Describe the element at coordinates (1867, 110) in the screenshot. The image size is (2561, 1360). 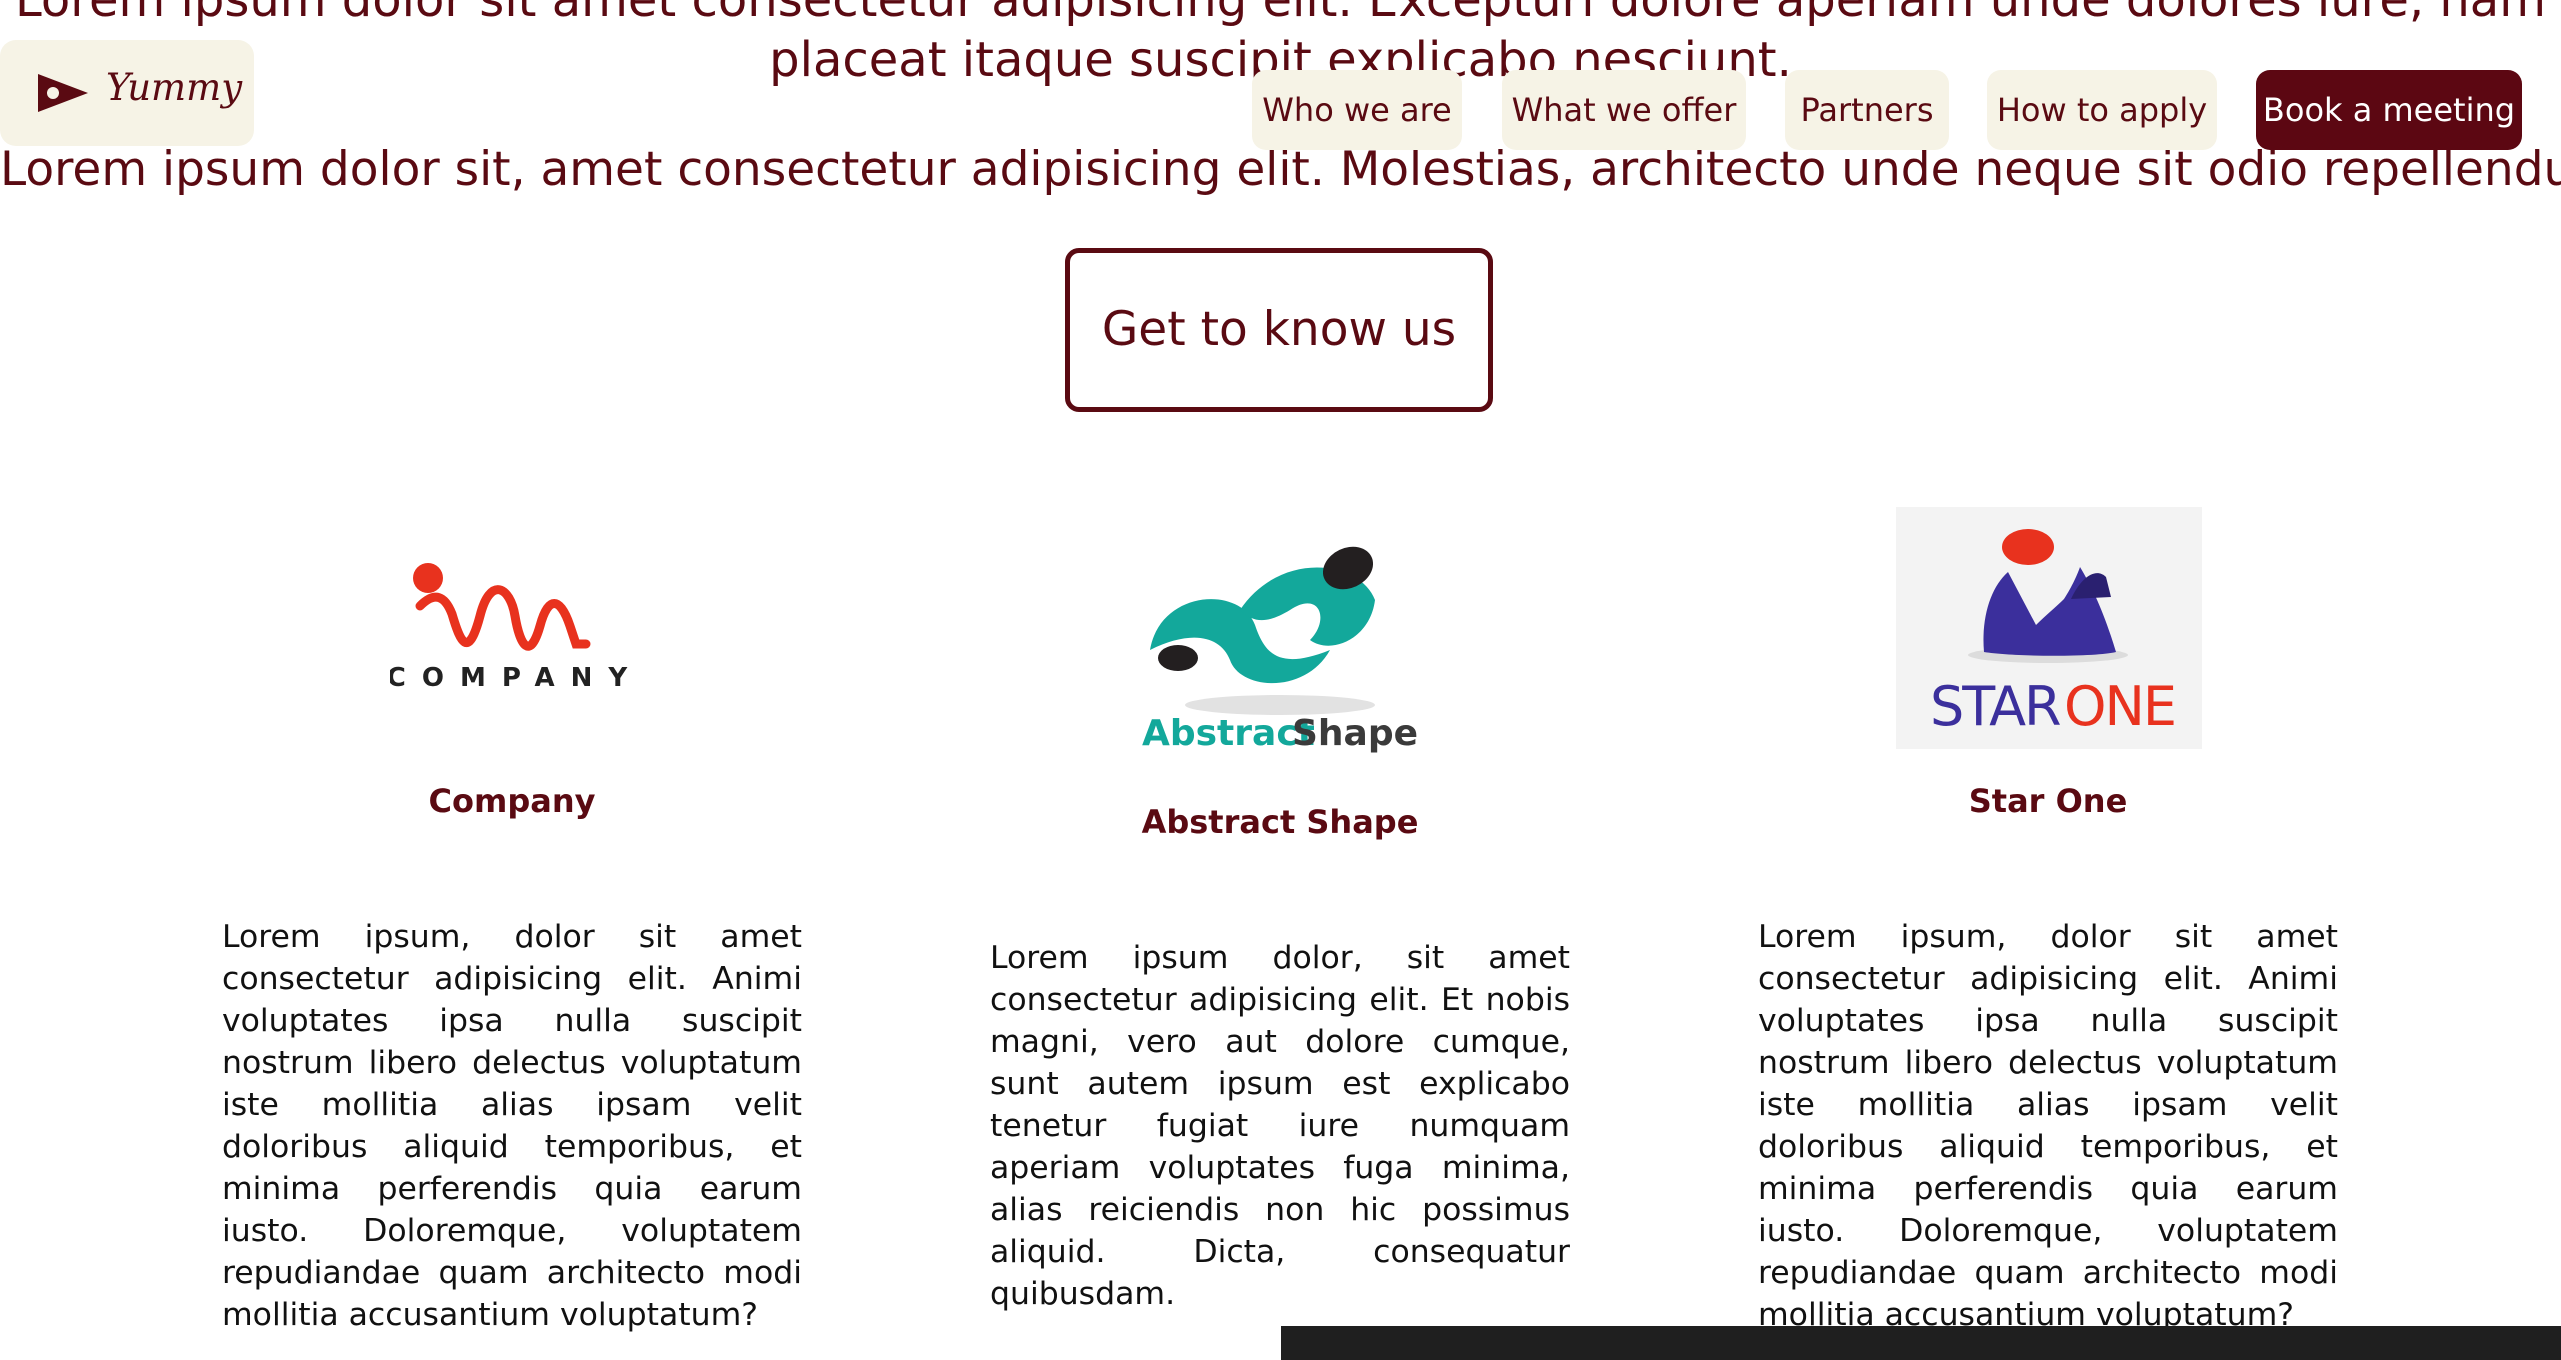
I see `nav-partners: Partners` at that location.